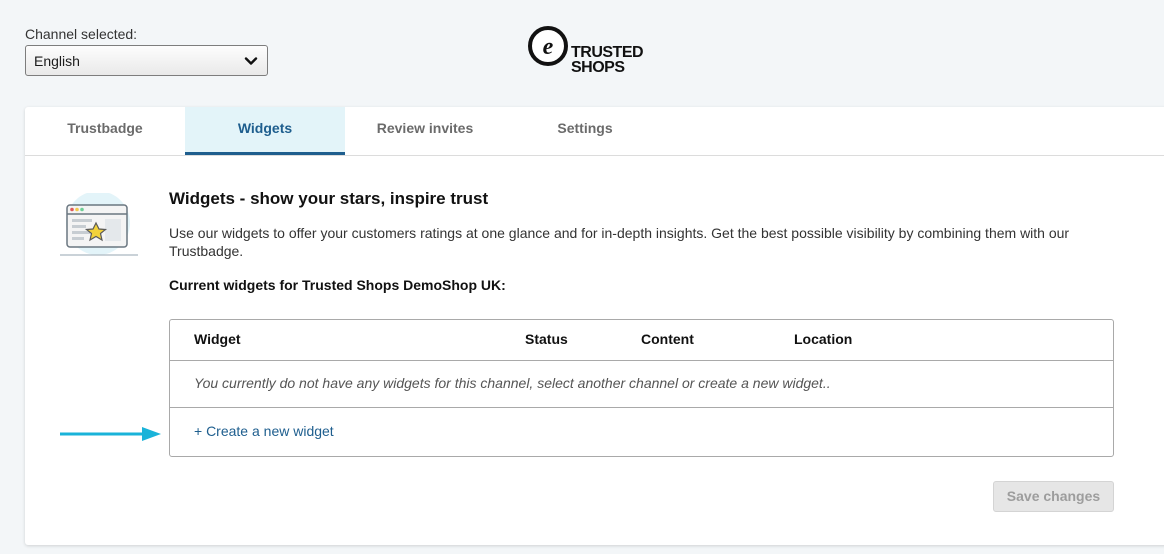 The height and width of the screenshot is (554, 1164). I want to click on arrow-right-icon, so click(110, 434).